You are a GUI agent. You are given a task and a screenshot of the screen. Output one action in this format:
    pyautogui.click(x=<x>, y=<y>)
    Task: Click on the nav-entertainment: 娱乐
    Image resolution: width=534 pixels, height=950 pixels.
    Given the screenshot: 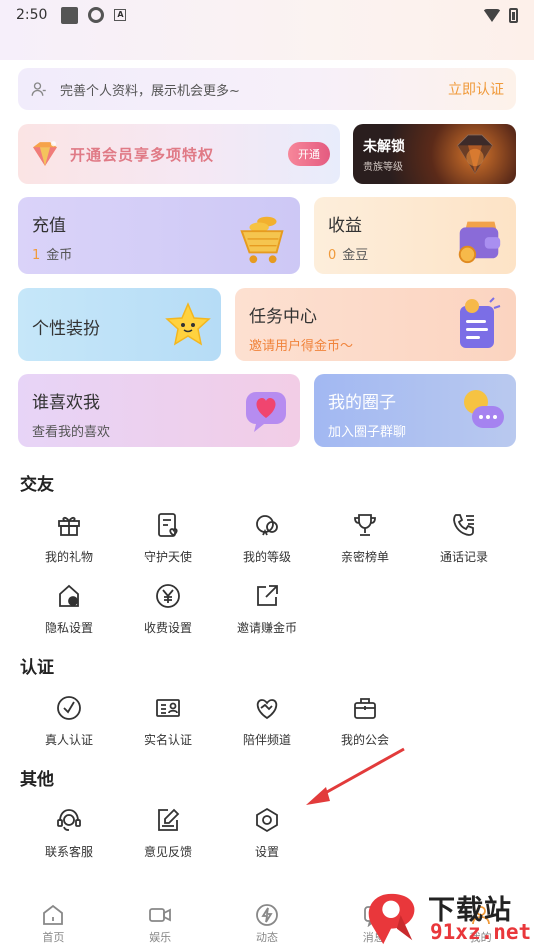 What is the action you would take?
    pyautogui.click(x=160, y=922)
    